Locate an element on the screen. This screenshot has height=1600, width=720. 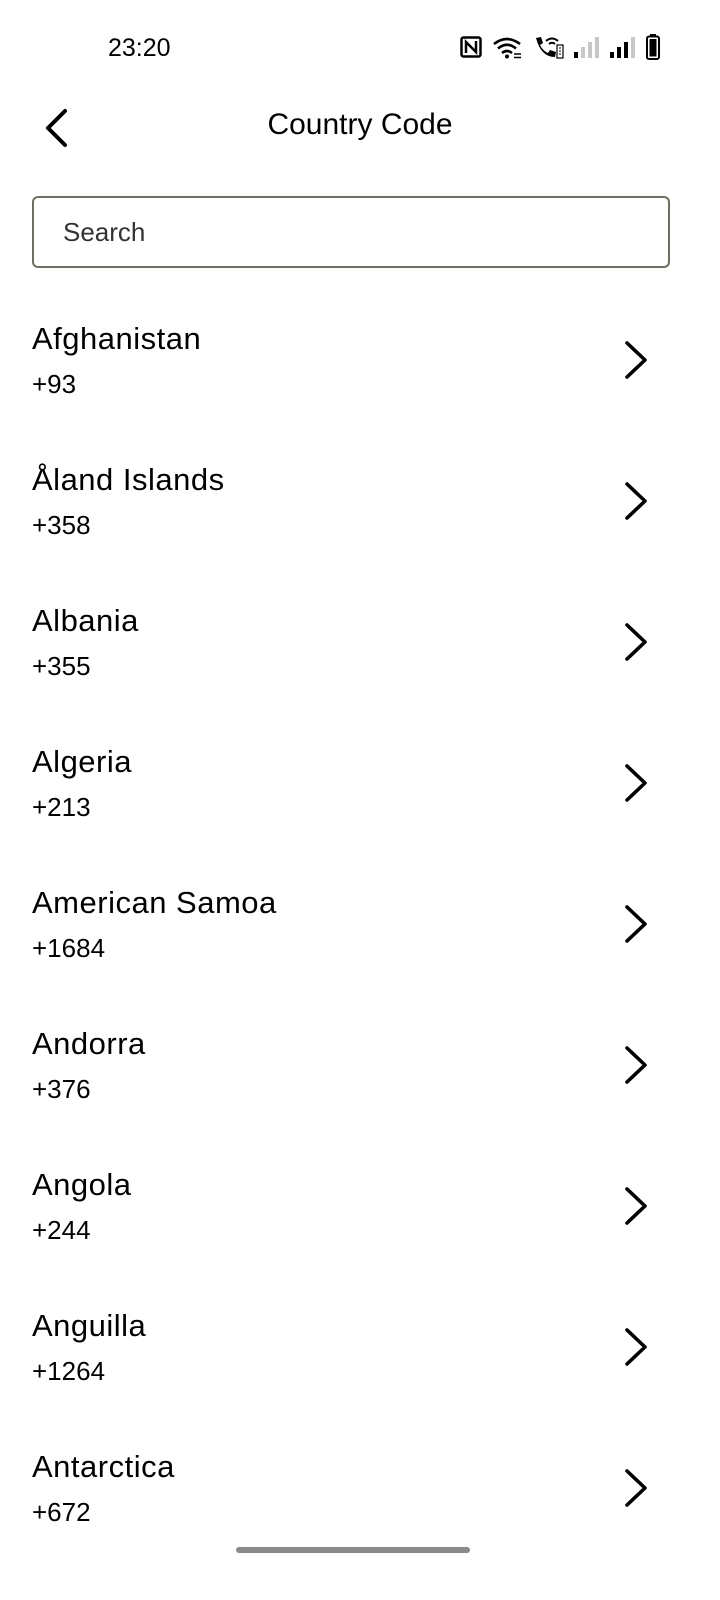
search-box is located at coordinates (351, 232).